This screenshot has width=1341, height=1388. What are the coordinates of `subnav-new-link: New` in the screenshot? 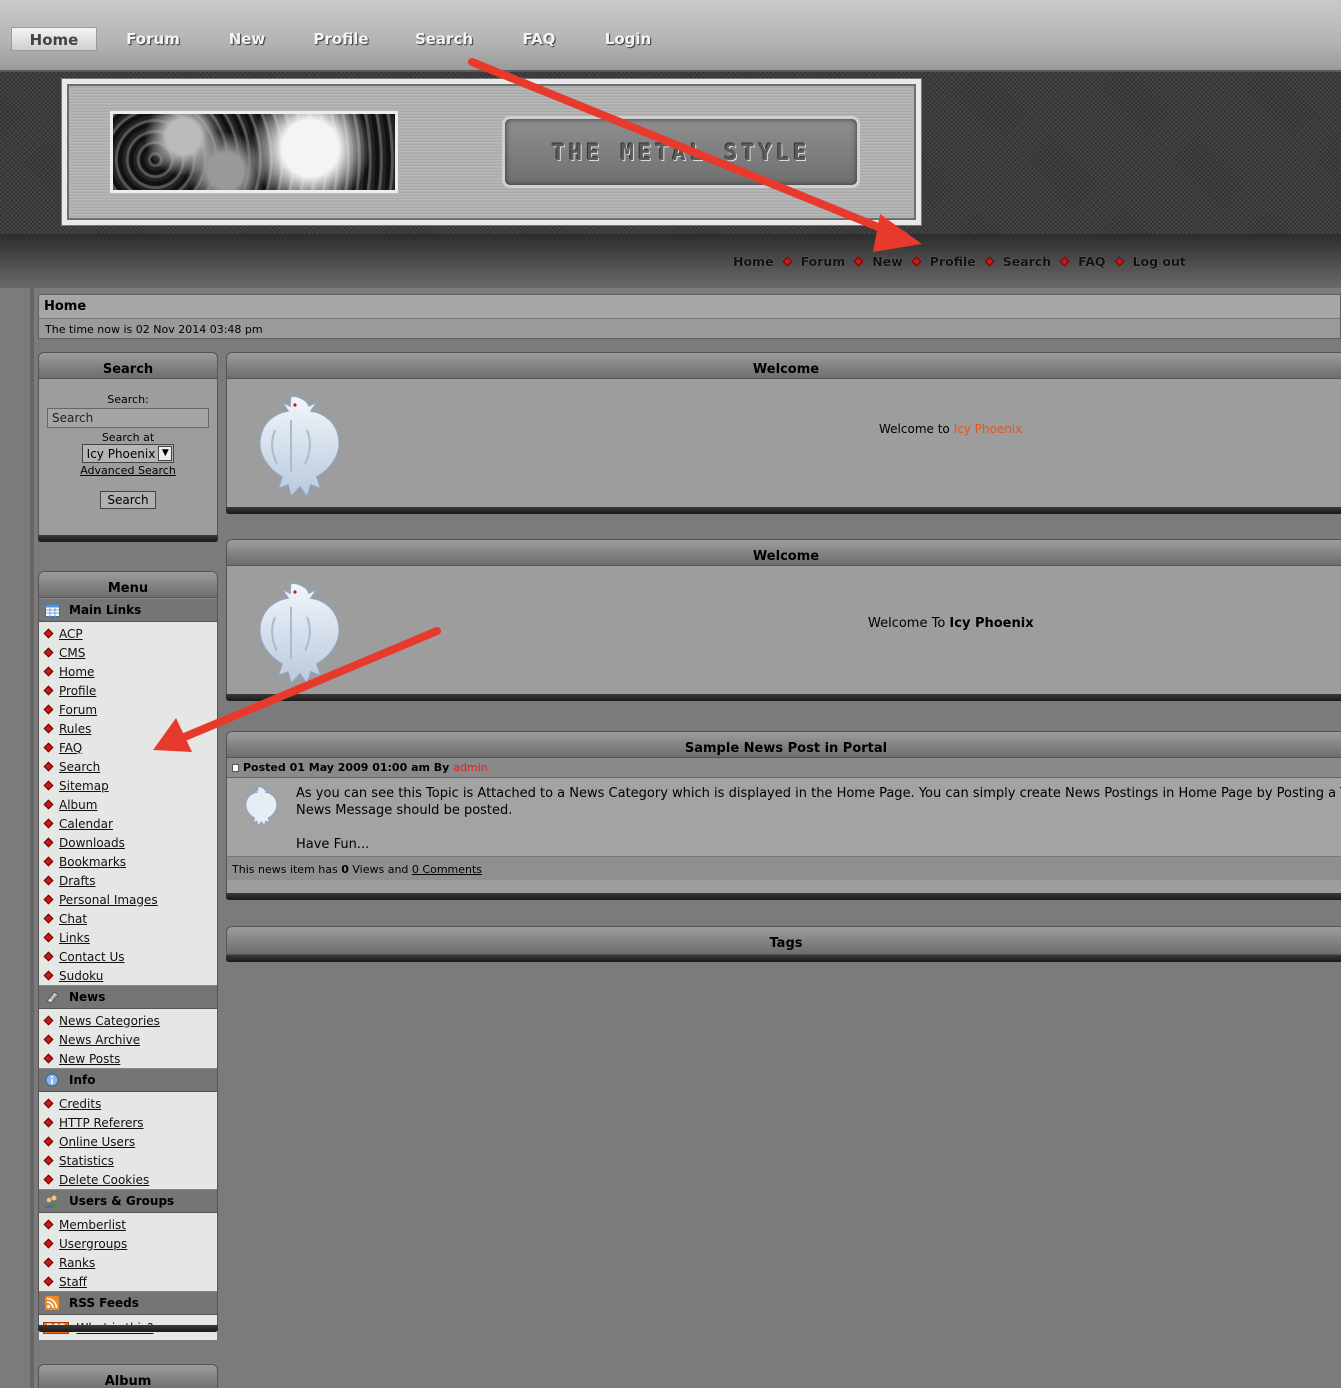 It's located at (887, 261).